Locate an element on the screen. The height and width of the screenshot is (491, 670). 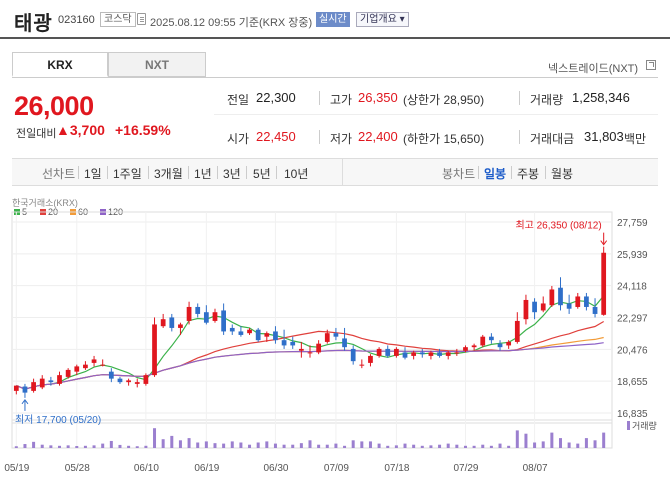
tab-nxt: NXT is located at coordinates (157, 64).